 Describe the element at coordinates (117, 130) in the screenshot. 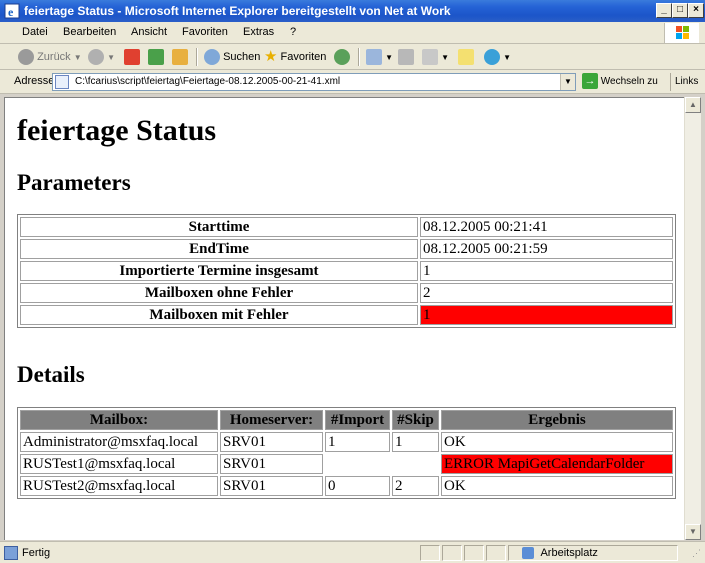

I see `page-title: feiertage Status` at that location.